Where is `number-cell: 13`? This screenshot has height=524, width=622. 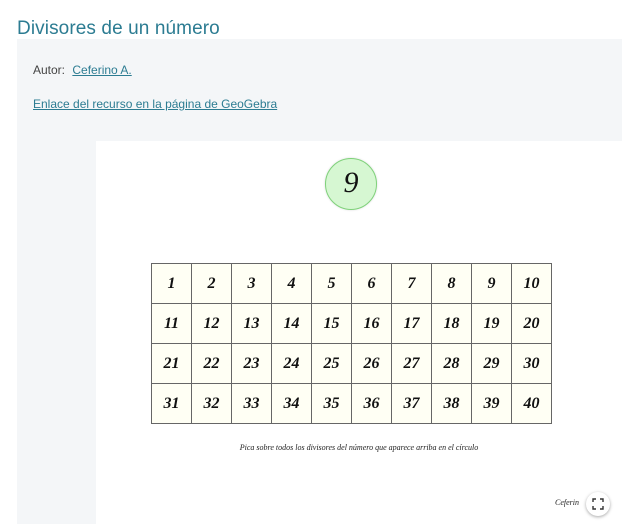
number-cell: 13 is located at coordinates (251, 323).